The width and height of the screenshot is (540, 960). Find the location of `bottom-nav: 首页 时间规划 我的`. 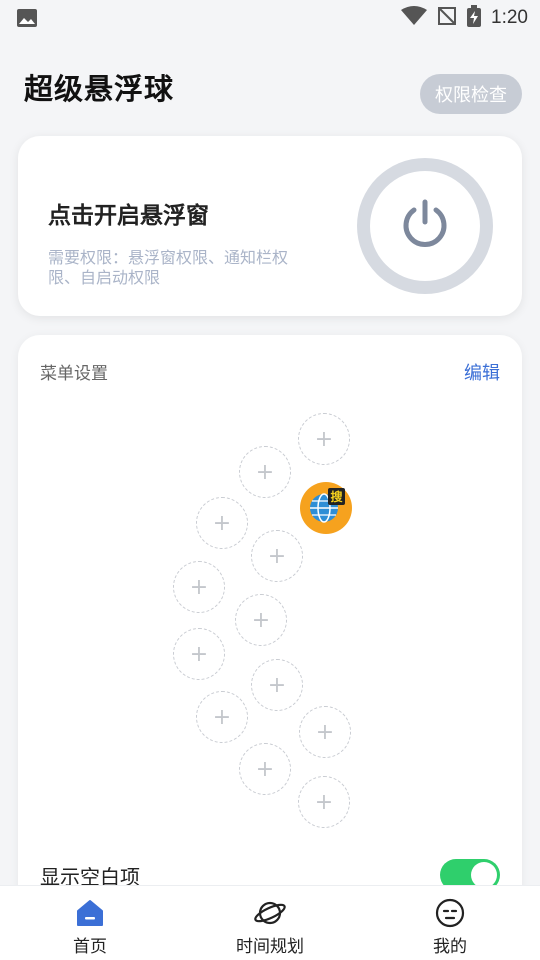

bottom-nav: 首页 时间规划 我的 is located at coordinates (270, 922).